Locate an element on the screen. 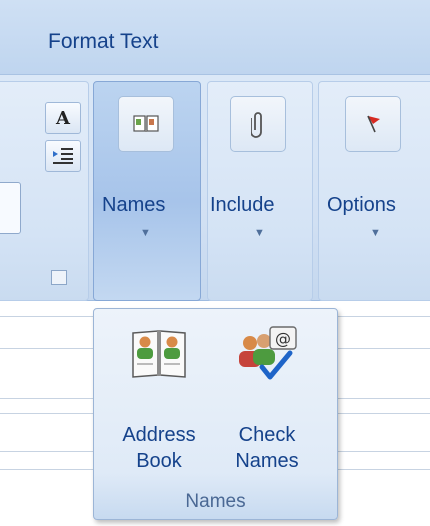 The image size is (430, 526). address-book-label-line2: Book is located at coordinates (159, 461).